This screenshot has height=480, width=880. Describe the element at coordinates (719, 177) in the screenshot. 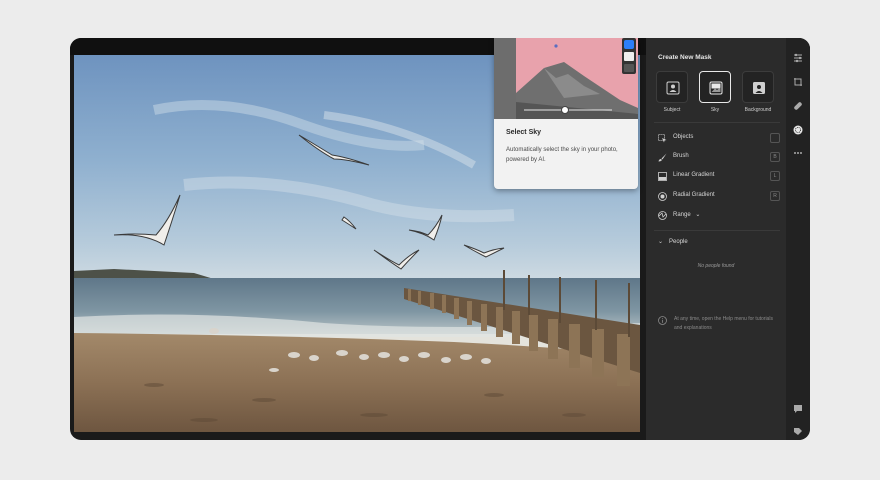

I see `tool-linear-gradient: Linear Gradient L` at that location.